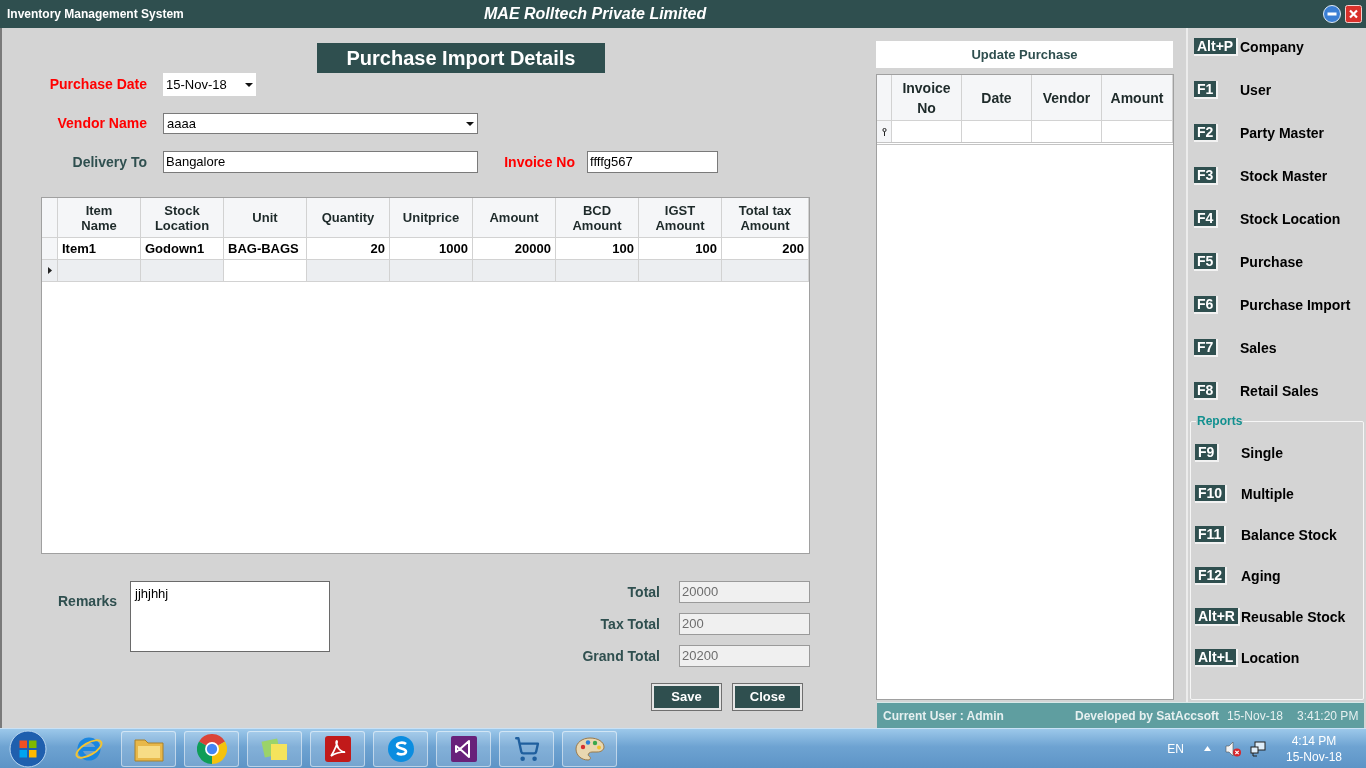 The height and width of the screenshot is (768, 1366). What do you see at coordinates (1024, 54) in the screenshot?
I see `panel-title: Update Purchase` at bounding box center [1024, 54].